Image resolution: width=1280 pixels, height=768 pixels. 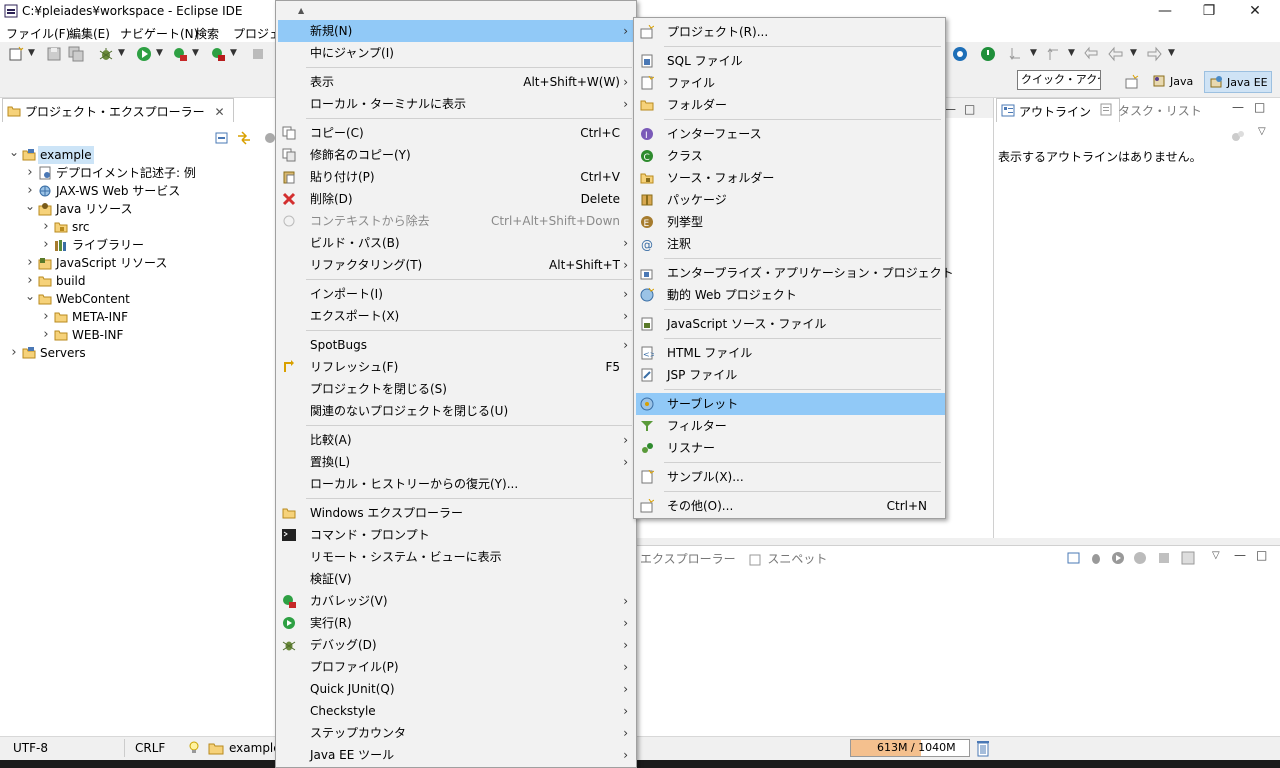 I want to click on minimize-bottom-icon: —, so click(x=1240, y=555).